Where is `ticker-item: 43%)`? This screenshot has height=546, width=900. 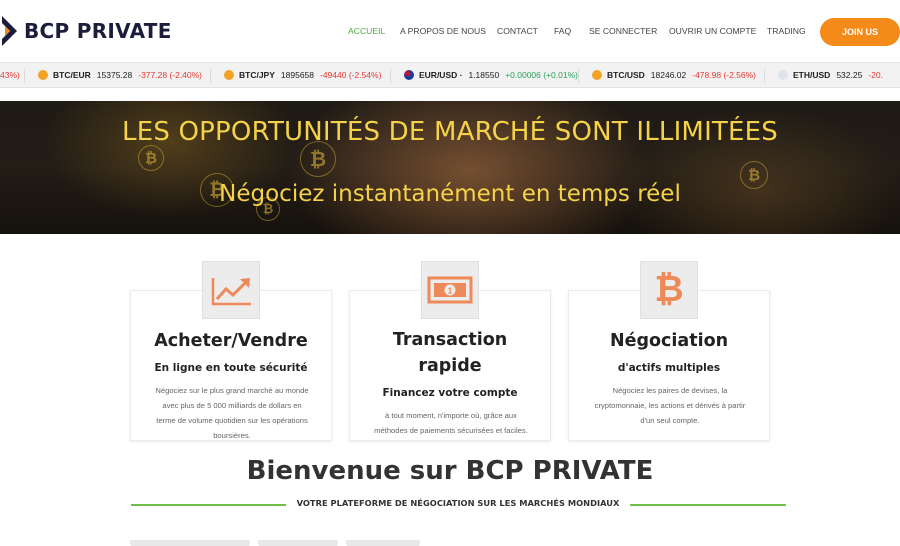 ticker-item: 43%) is located at coordinates (10, 75).